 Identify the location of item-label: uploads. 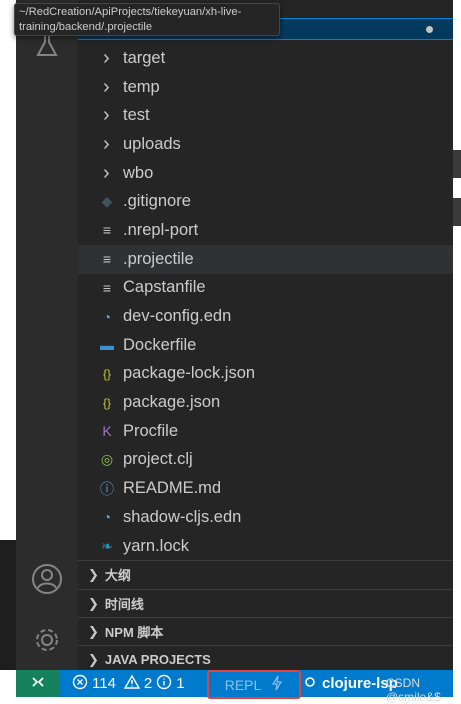
(152, 143).